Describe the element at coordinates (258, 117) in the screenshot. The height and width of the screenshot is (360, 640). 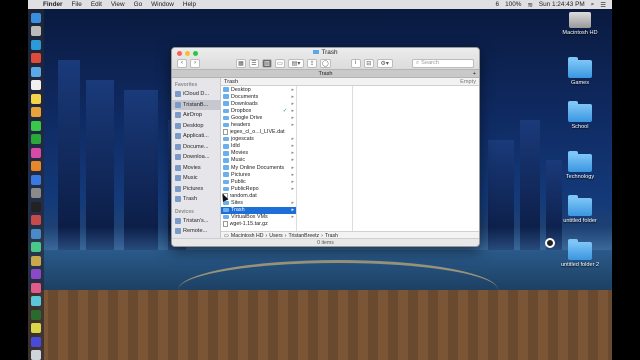
I see `list-item: Google Drive ▸` at that location.